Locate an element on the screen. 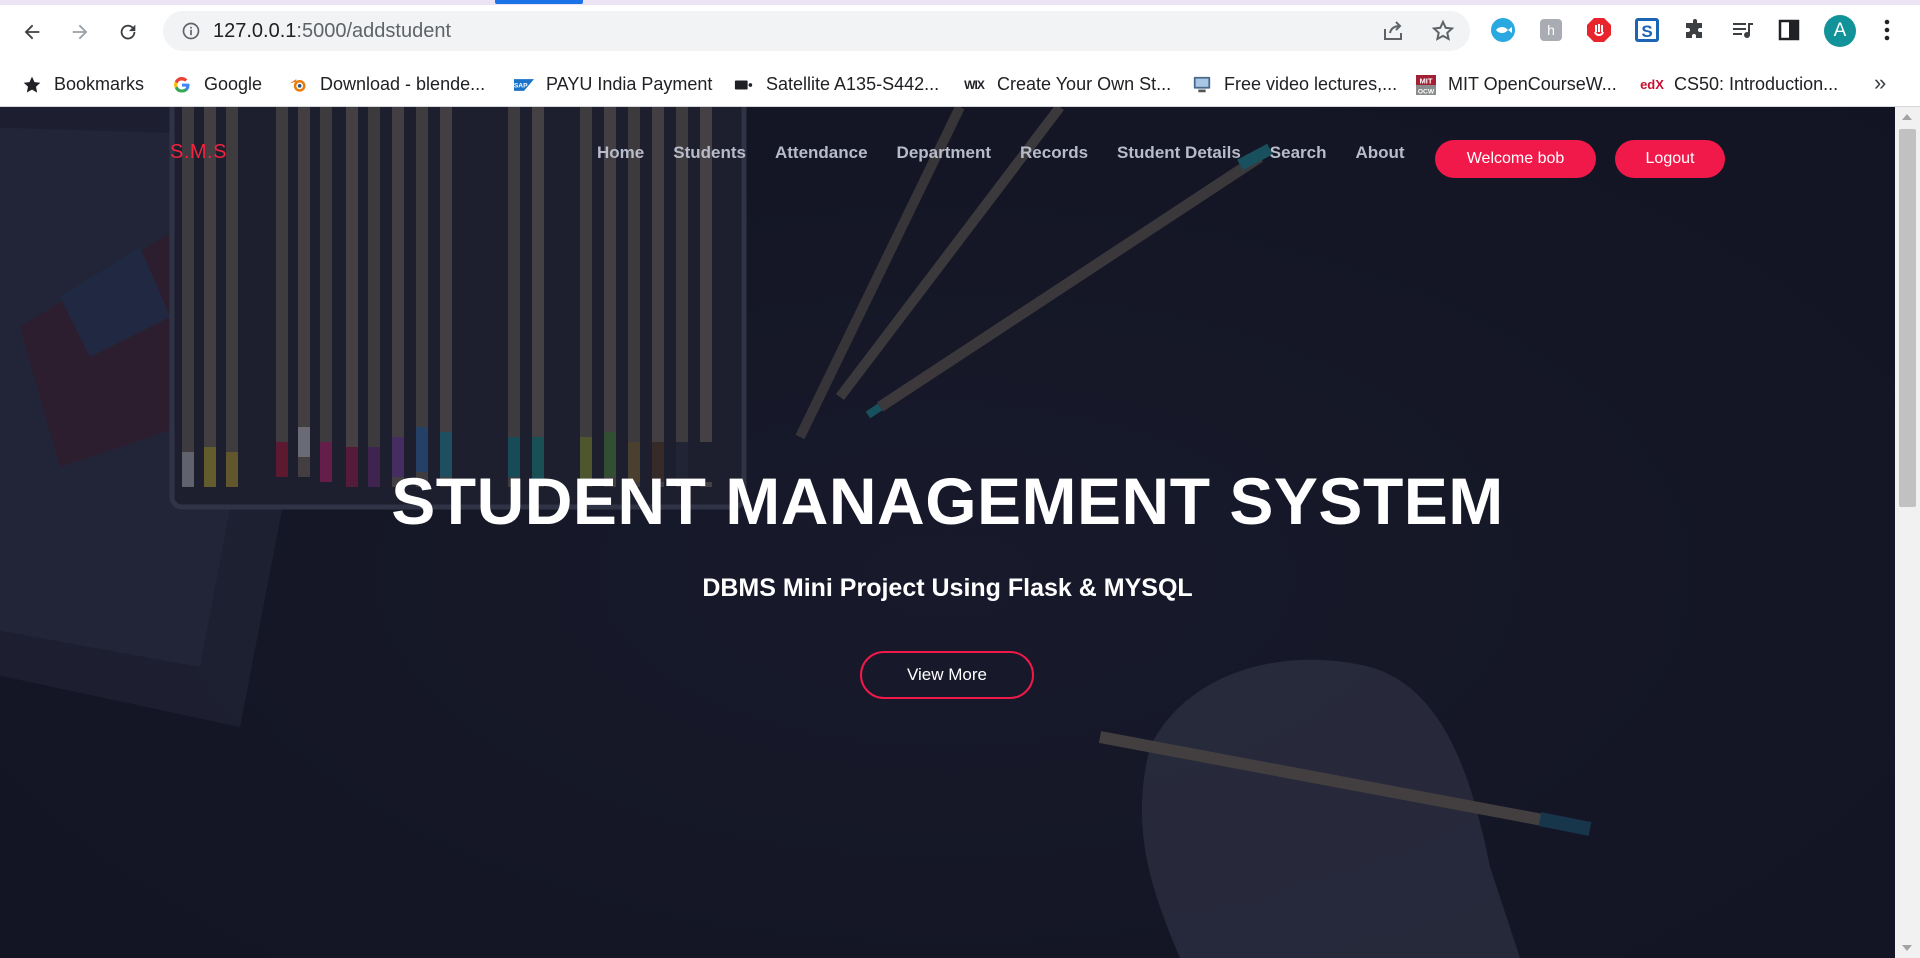  nav-search: Search is located at coordinates (1298, 153).